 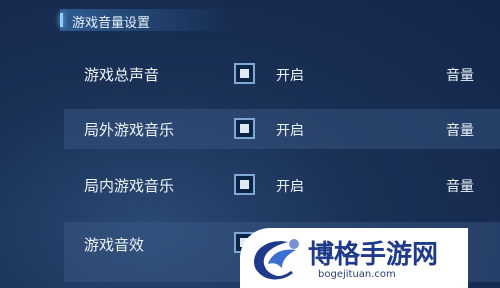 What do you see at coordinates (373, 255) in the screenshot?
I see `watermark-title: 博格手游网` at bounding box center [373, 255].